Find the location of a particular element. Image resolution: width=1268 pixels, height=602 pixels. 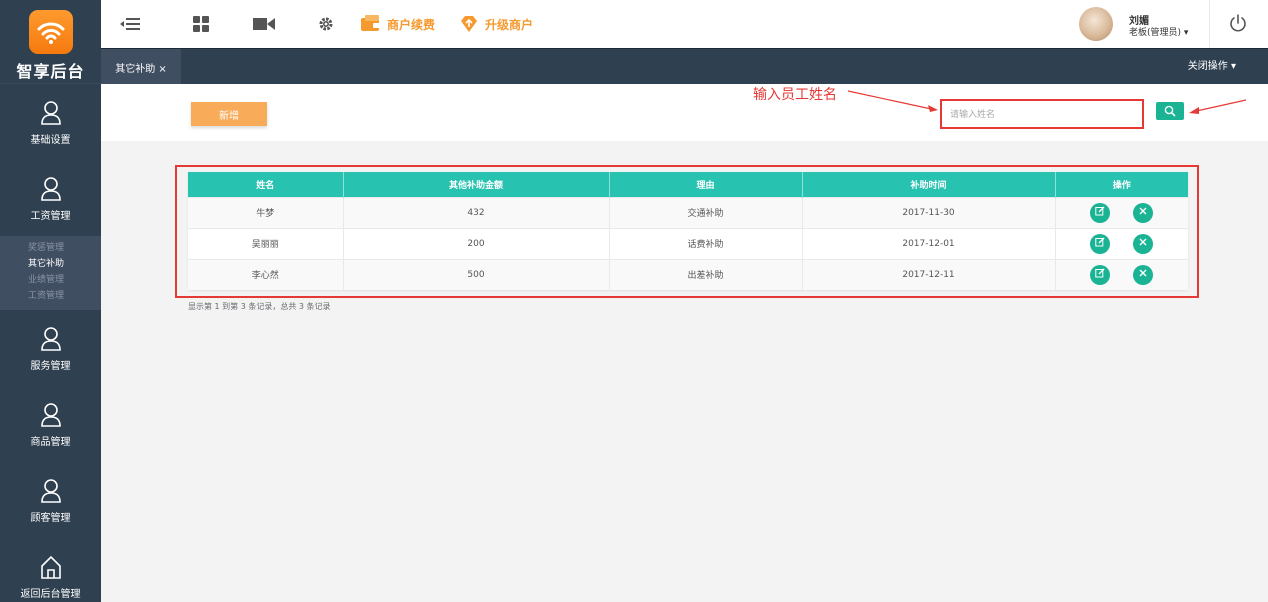

submenu-item-performance: 业绩管理 is located at coordinates (50, 280).